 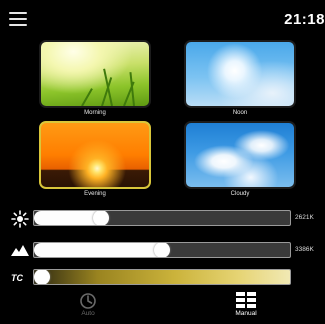 What do you see at coordinates (304, 19) in the screenshot?
I see `clock: 21:18` at bounding box center [304, 19].